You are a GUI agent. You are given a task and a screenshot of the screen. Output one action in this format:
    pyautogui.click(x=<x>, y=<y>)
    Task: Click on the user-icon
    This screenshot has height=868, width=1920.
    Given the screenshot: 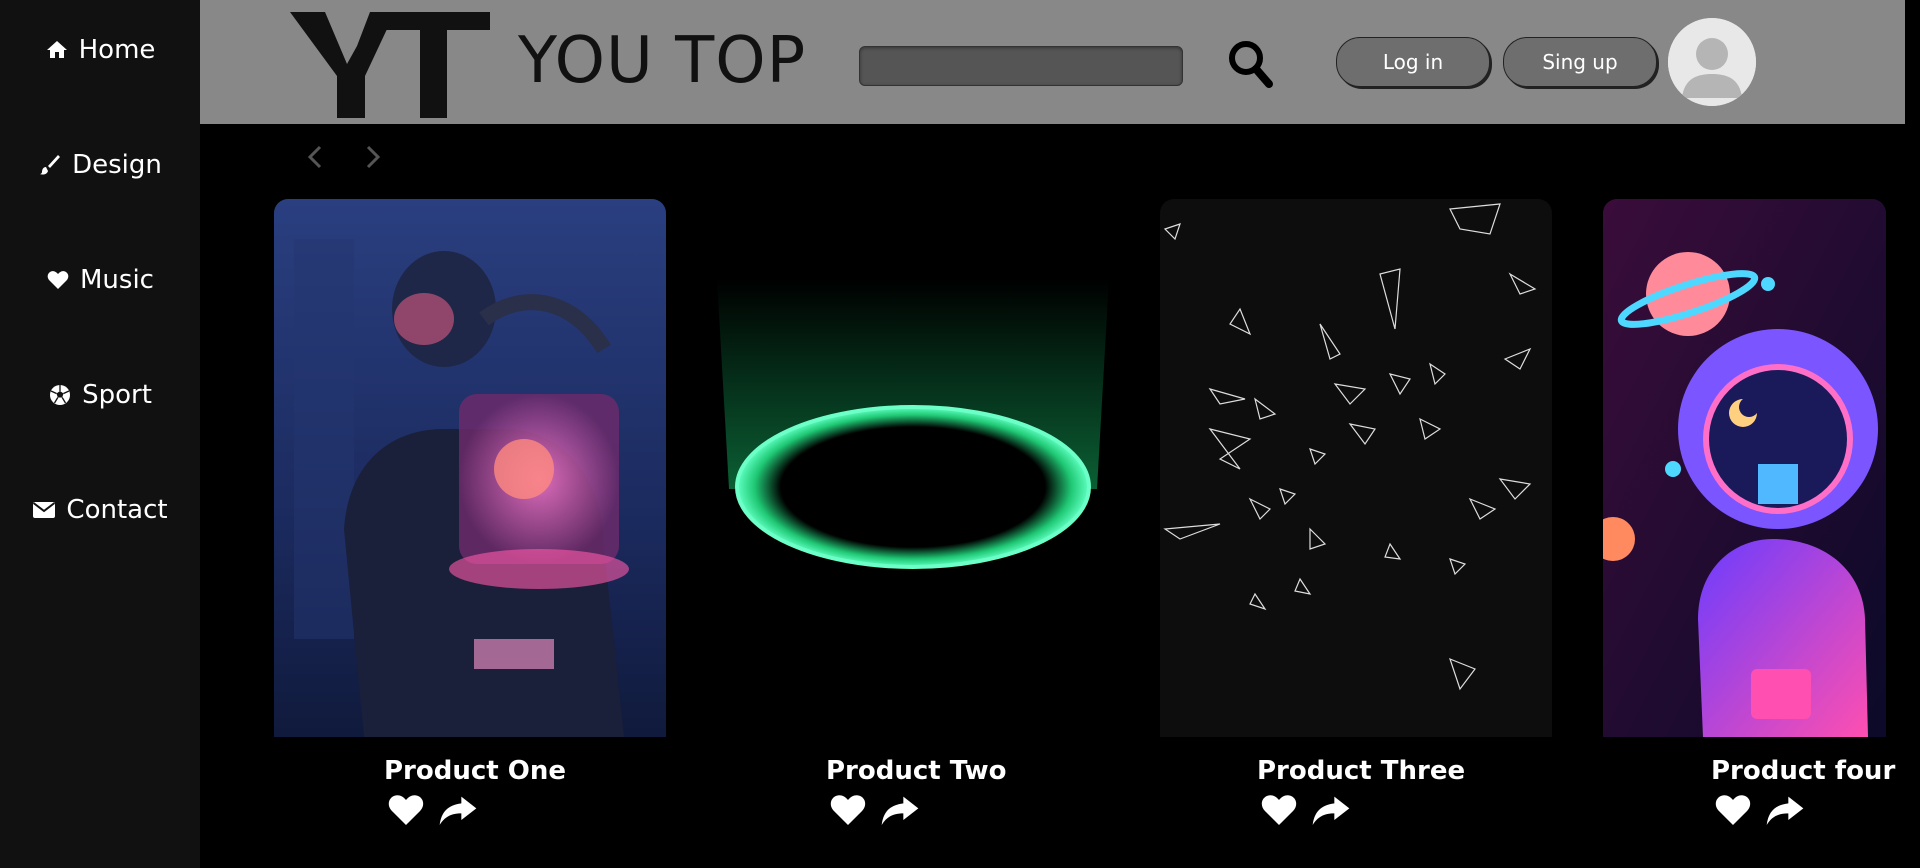 What is the action you would take?
    pyautogui.click(x=1712, y=62)
    